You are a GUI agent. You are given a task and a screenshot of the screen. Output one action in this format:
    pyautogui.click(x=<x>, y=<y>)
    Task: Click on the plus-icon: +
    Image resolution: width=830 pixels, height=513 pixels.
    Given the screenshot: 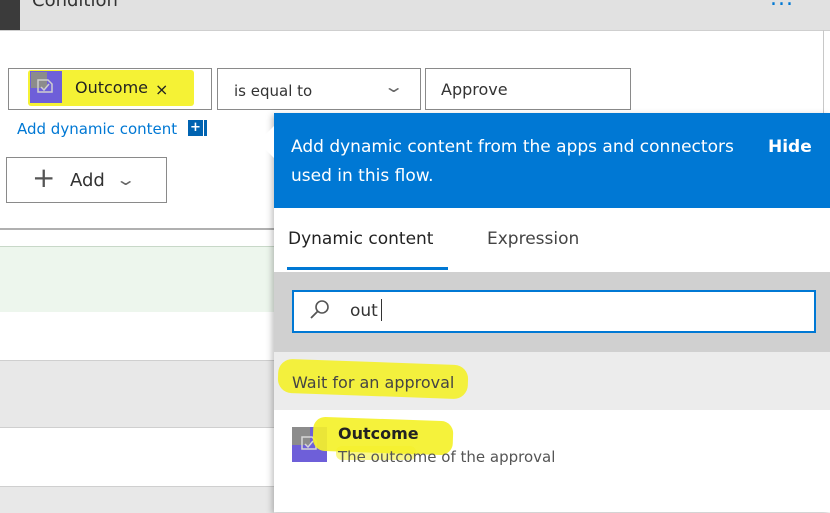 What is the action you would take?
    pyautogui.click(x=44, y=177)
    